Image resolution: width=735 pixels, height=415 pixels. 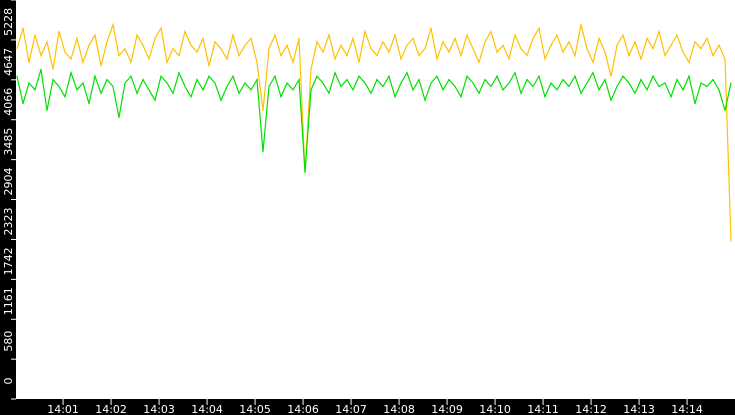 I want to click on x-tick-label: 14:11, so click(x=543, y=409).